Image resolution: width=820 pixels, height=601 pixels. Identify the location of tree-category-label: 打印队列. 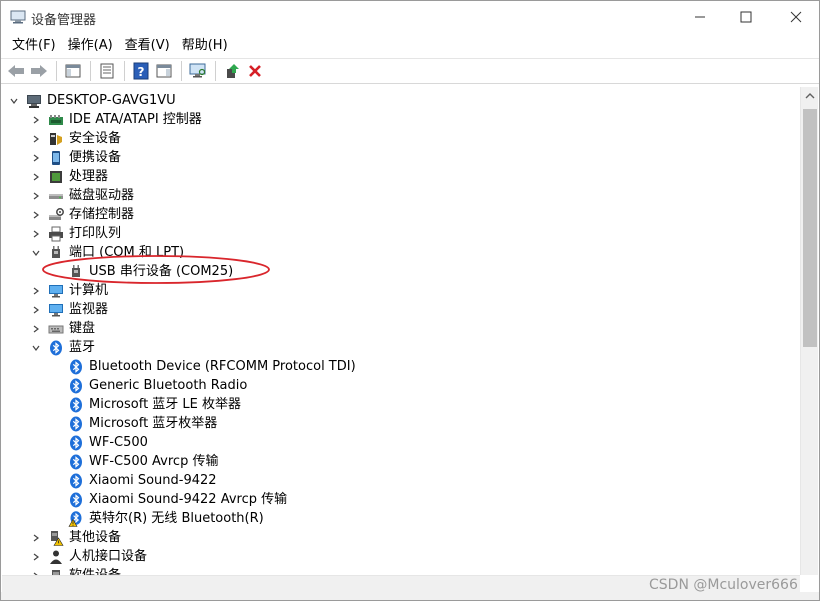
(95, 233).